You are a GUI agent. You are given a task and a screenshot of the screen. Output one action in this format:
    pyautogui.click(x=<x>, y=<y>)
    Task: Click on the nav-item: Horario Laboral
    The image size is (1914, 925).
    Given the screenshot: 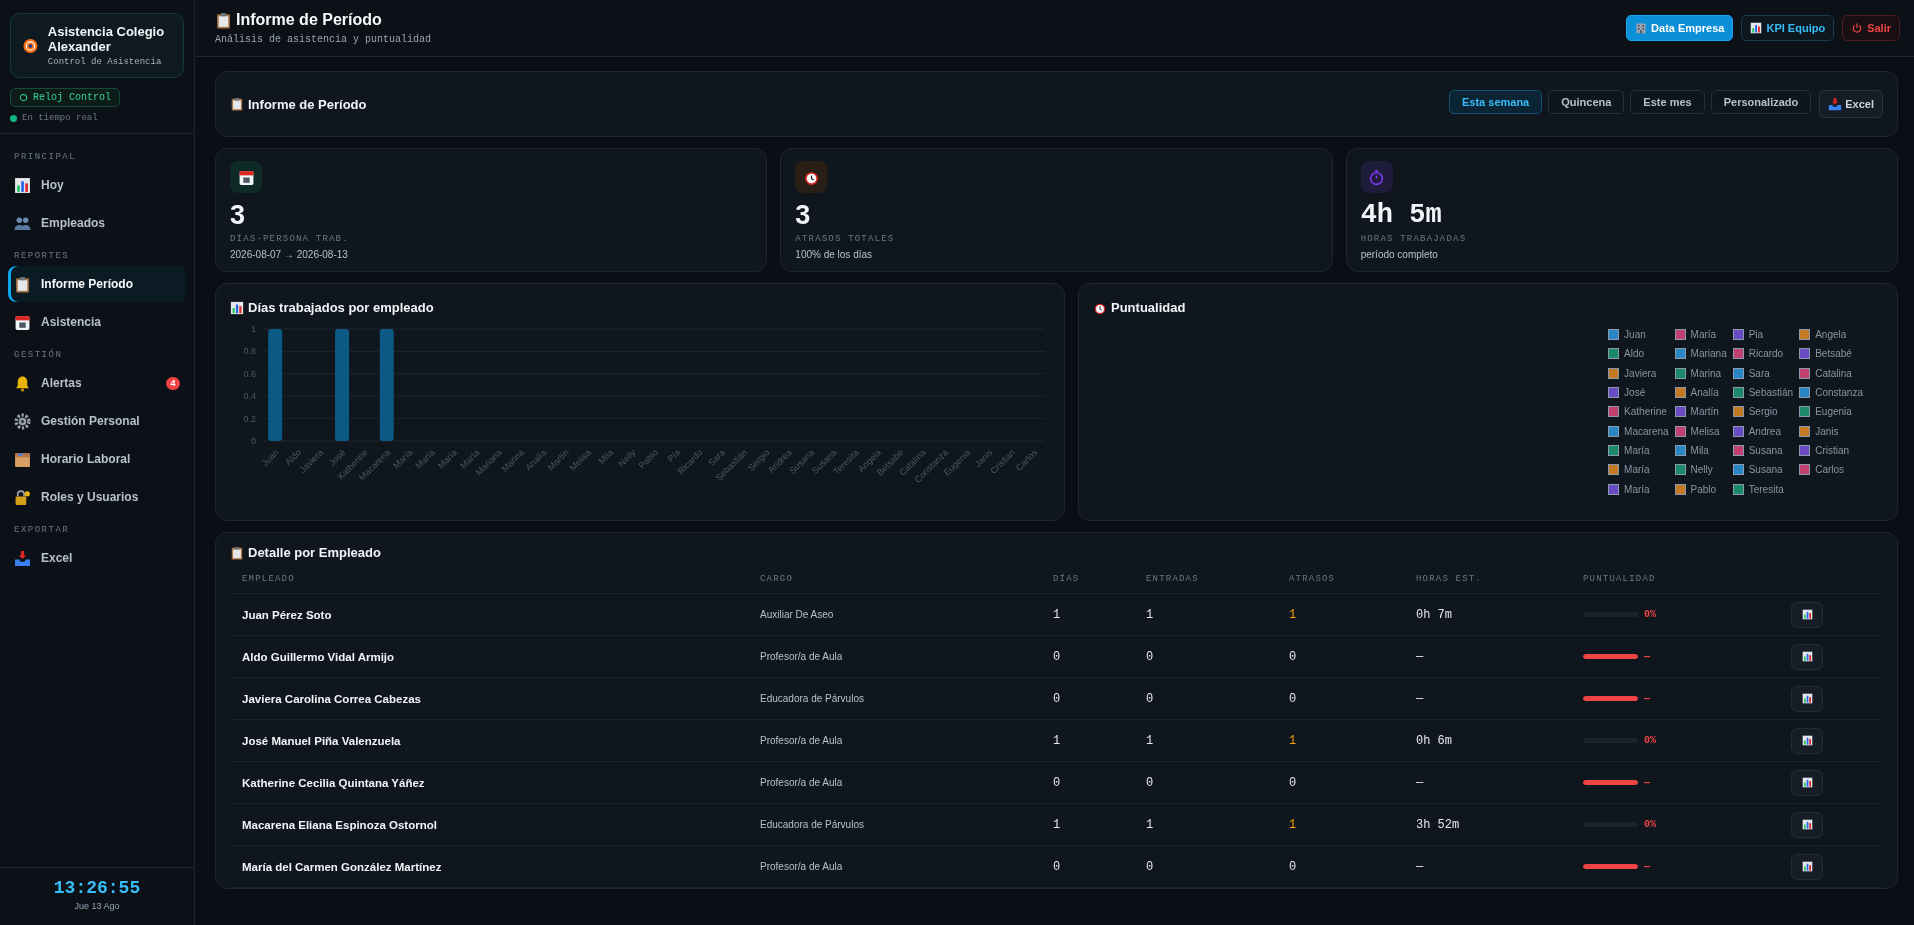 What is the action you would take?
    pyautogui.click(x=97, y=459)
    